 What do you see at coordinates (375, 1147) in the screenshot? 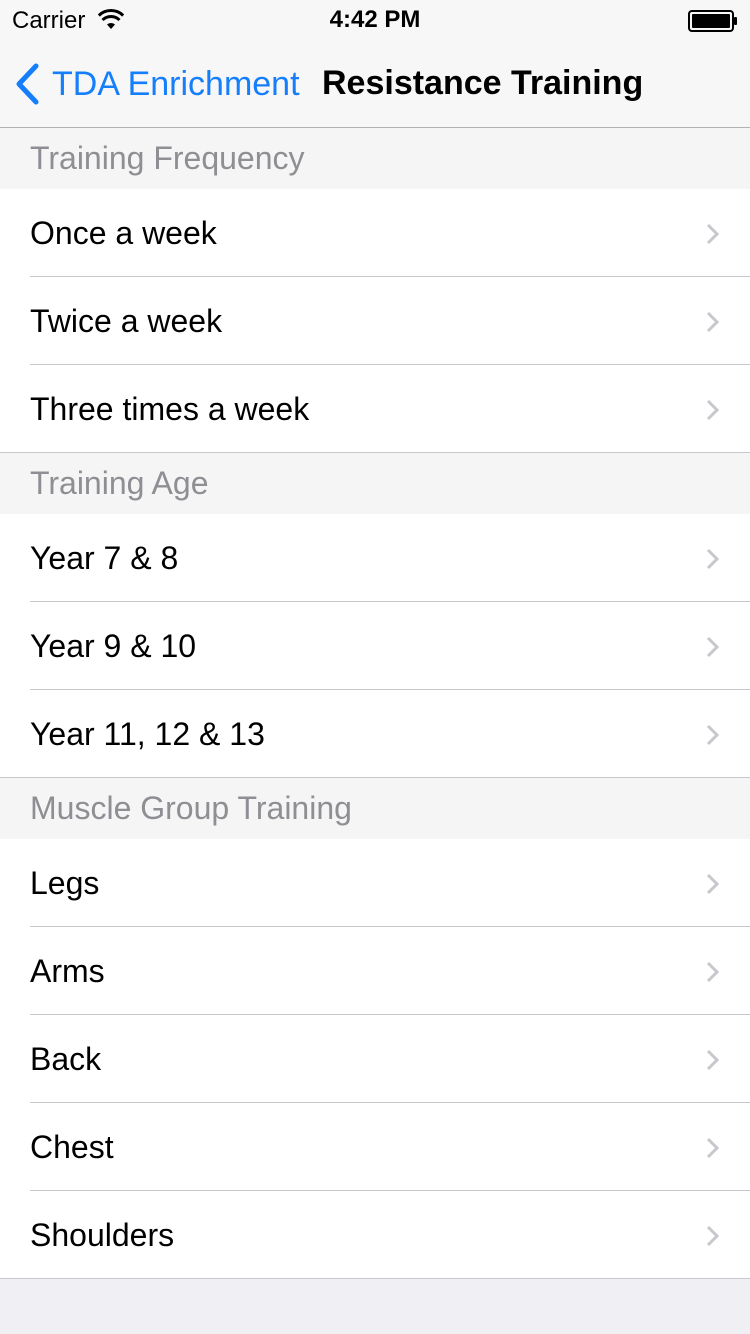
I see `list-item-chest: Chest` at bounding box center [375, 1147].